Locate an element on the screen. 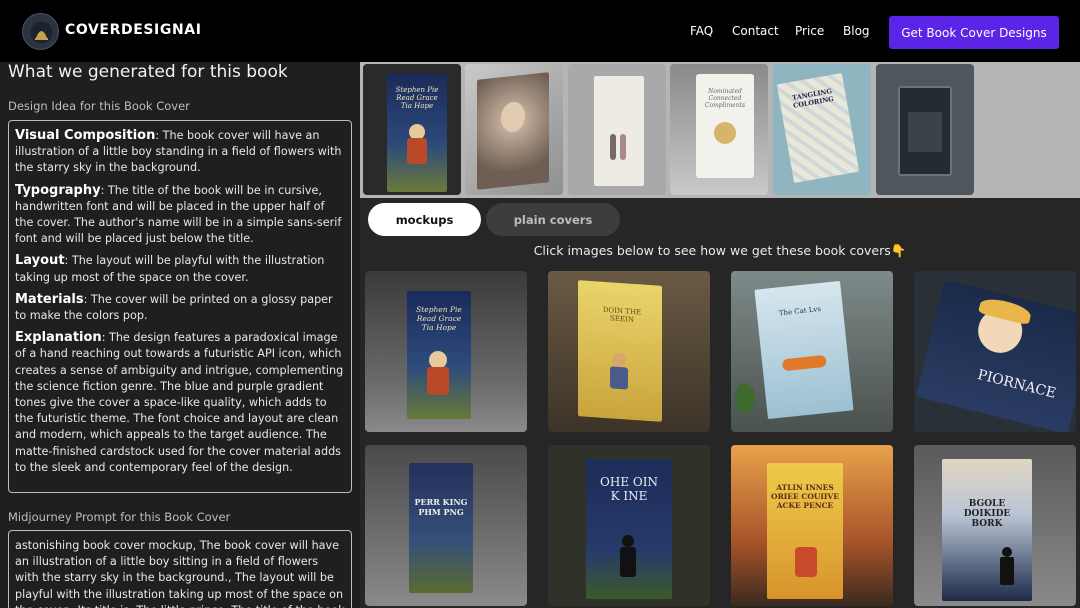 This screenshot has width=1080, height=608. mockup-image: BGOLE DOIKIDE BORK is located at coordinates (995, 525).